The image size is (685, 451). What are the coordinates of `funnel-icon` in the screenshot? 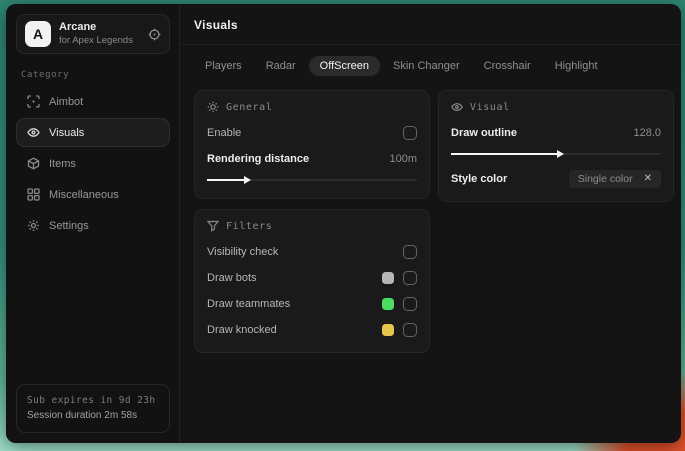 It's located at (213, 226).